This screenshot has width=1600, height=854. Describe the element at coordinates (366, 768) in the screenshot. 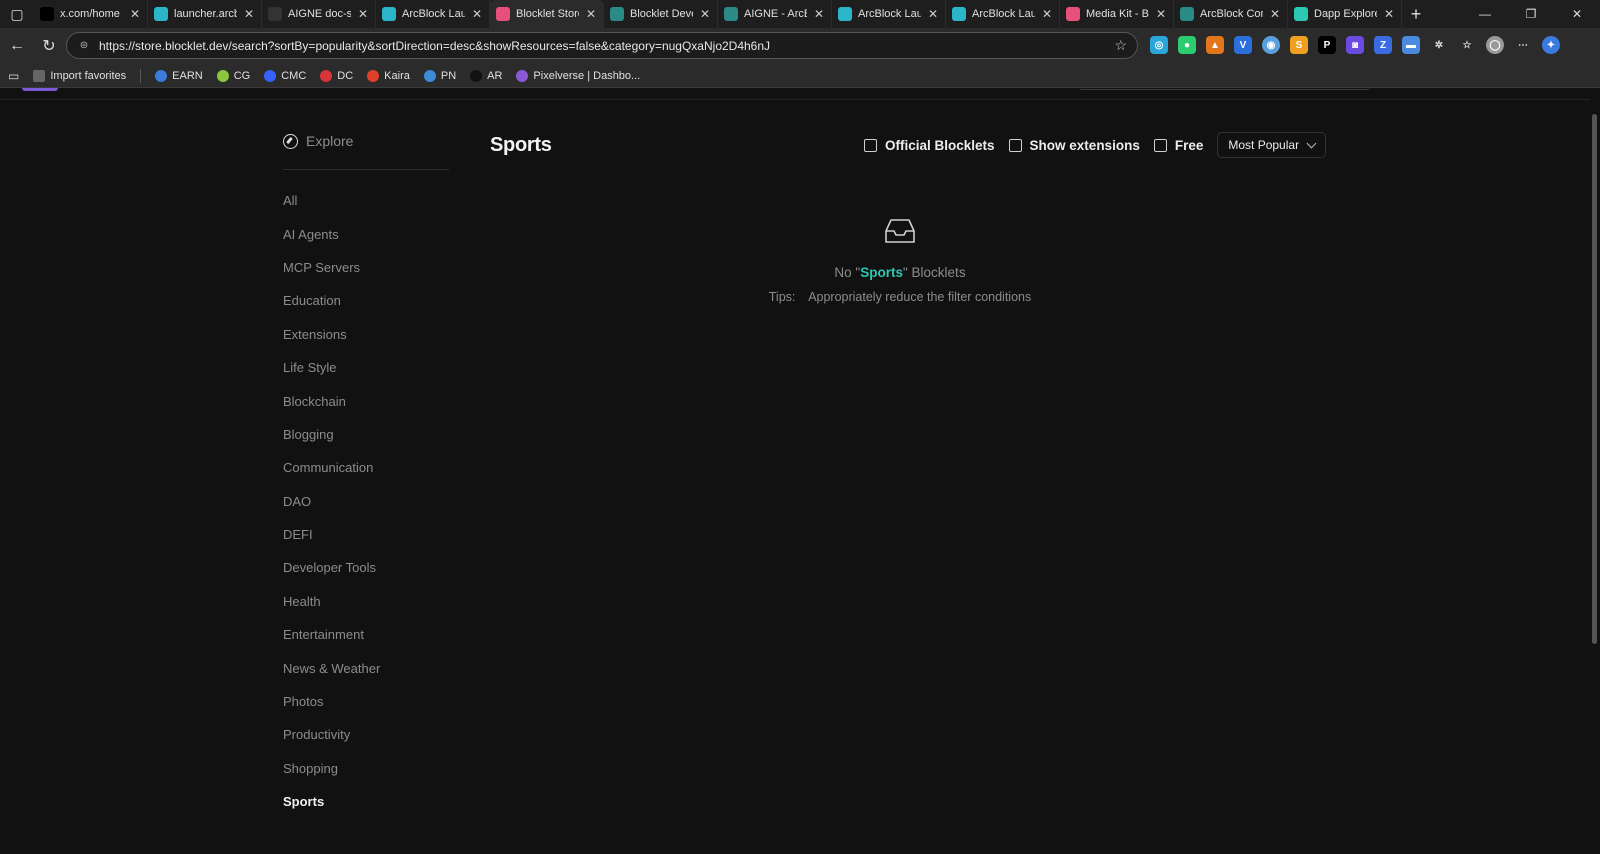

I see `category-item: Shopping` at that location.